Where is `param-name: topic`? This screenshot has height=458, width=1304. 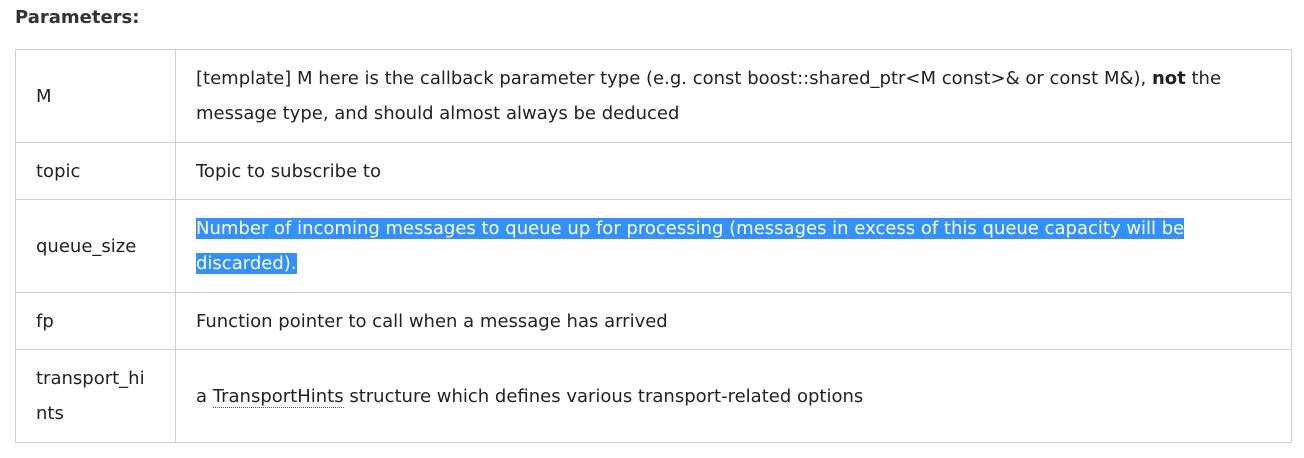
param-name: topic is located at coordinates (95, 171).